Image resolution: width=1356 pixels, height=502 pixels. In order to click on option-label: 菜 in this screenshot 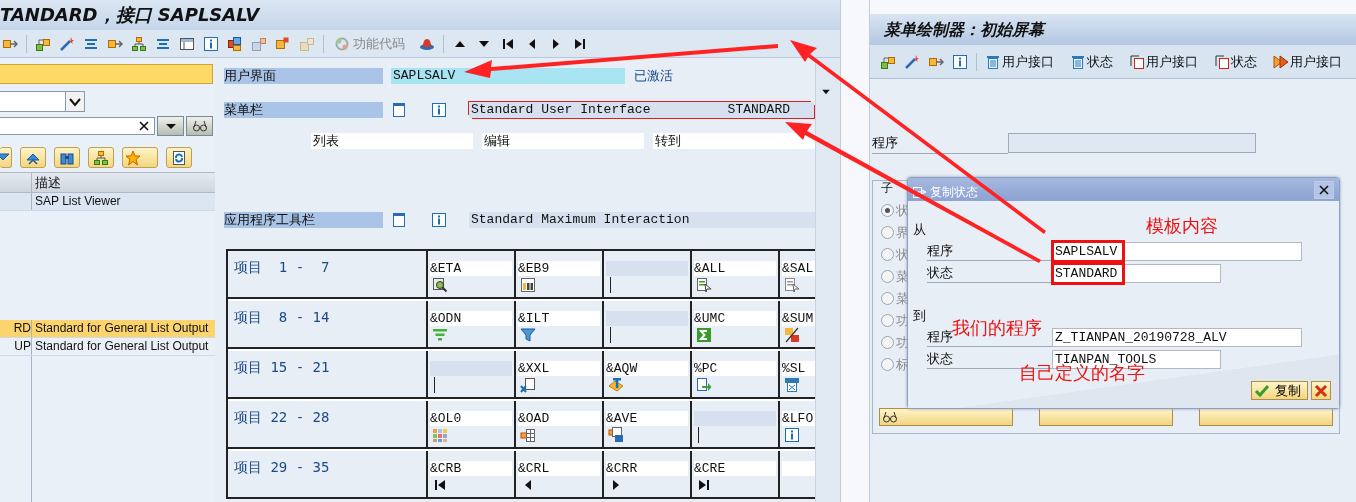, I will do `click(902, 276)`.